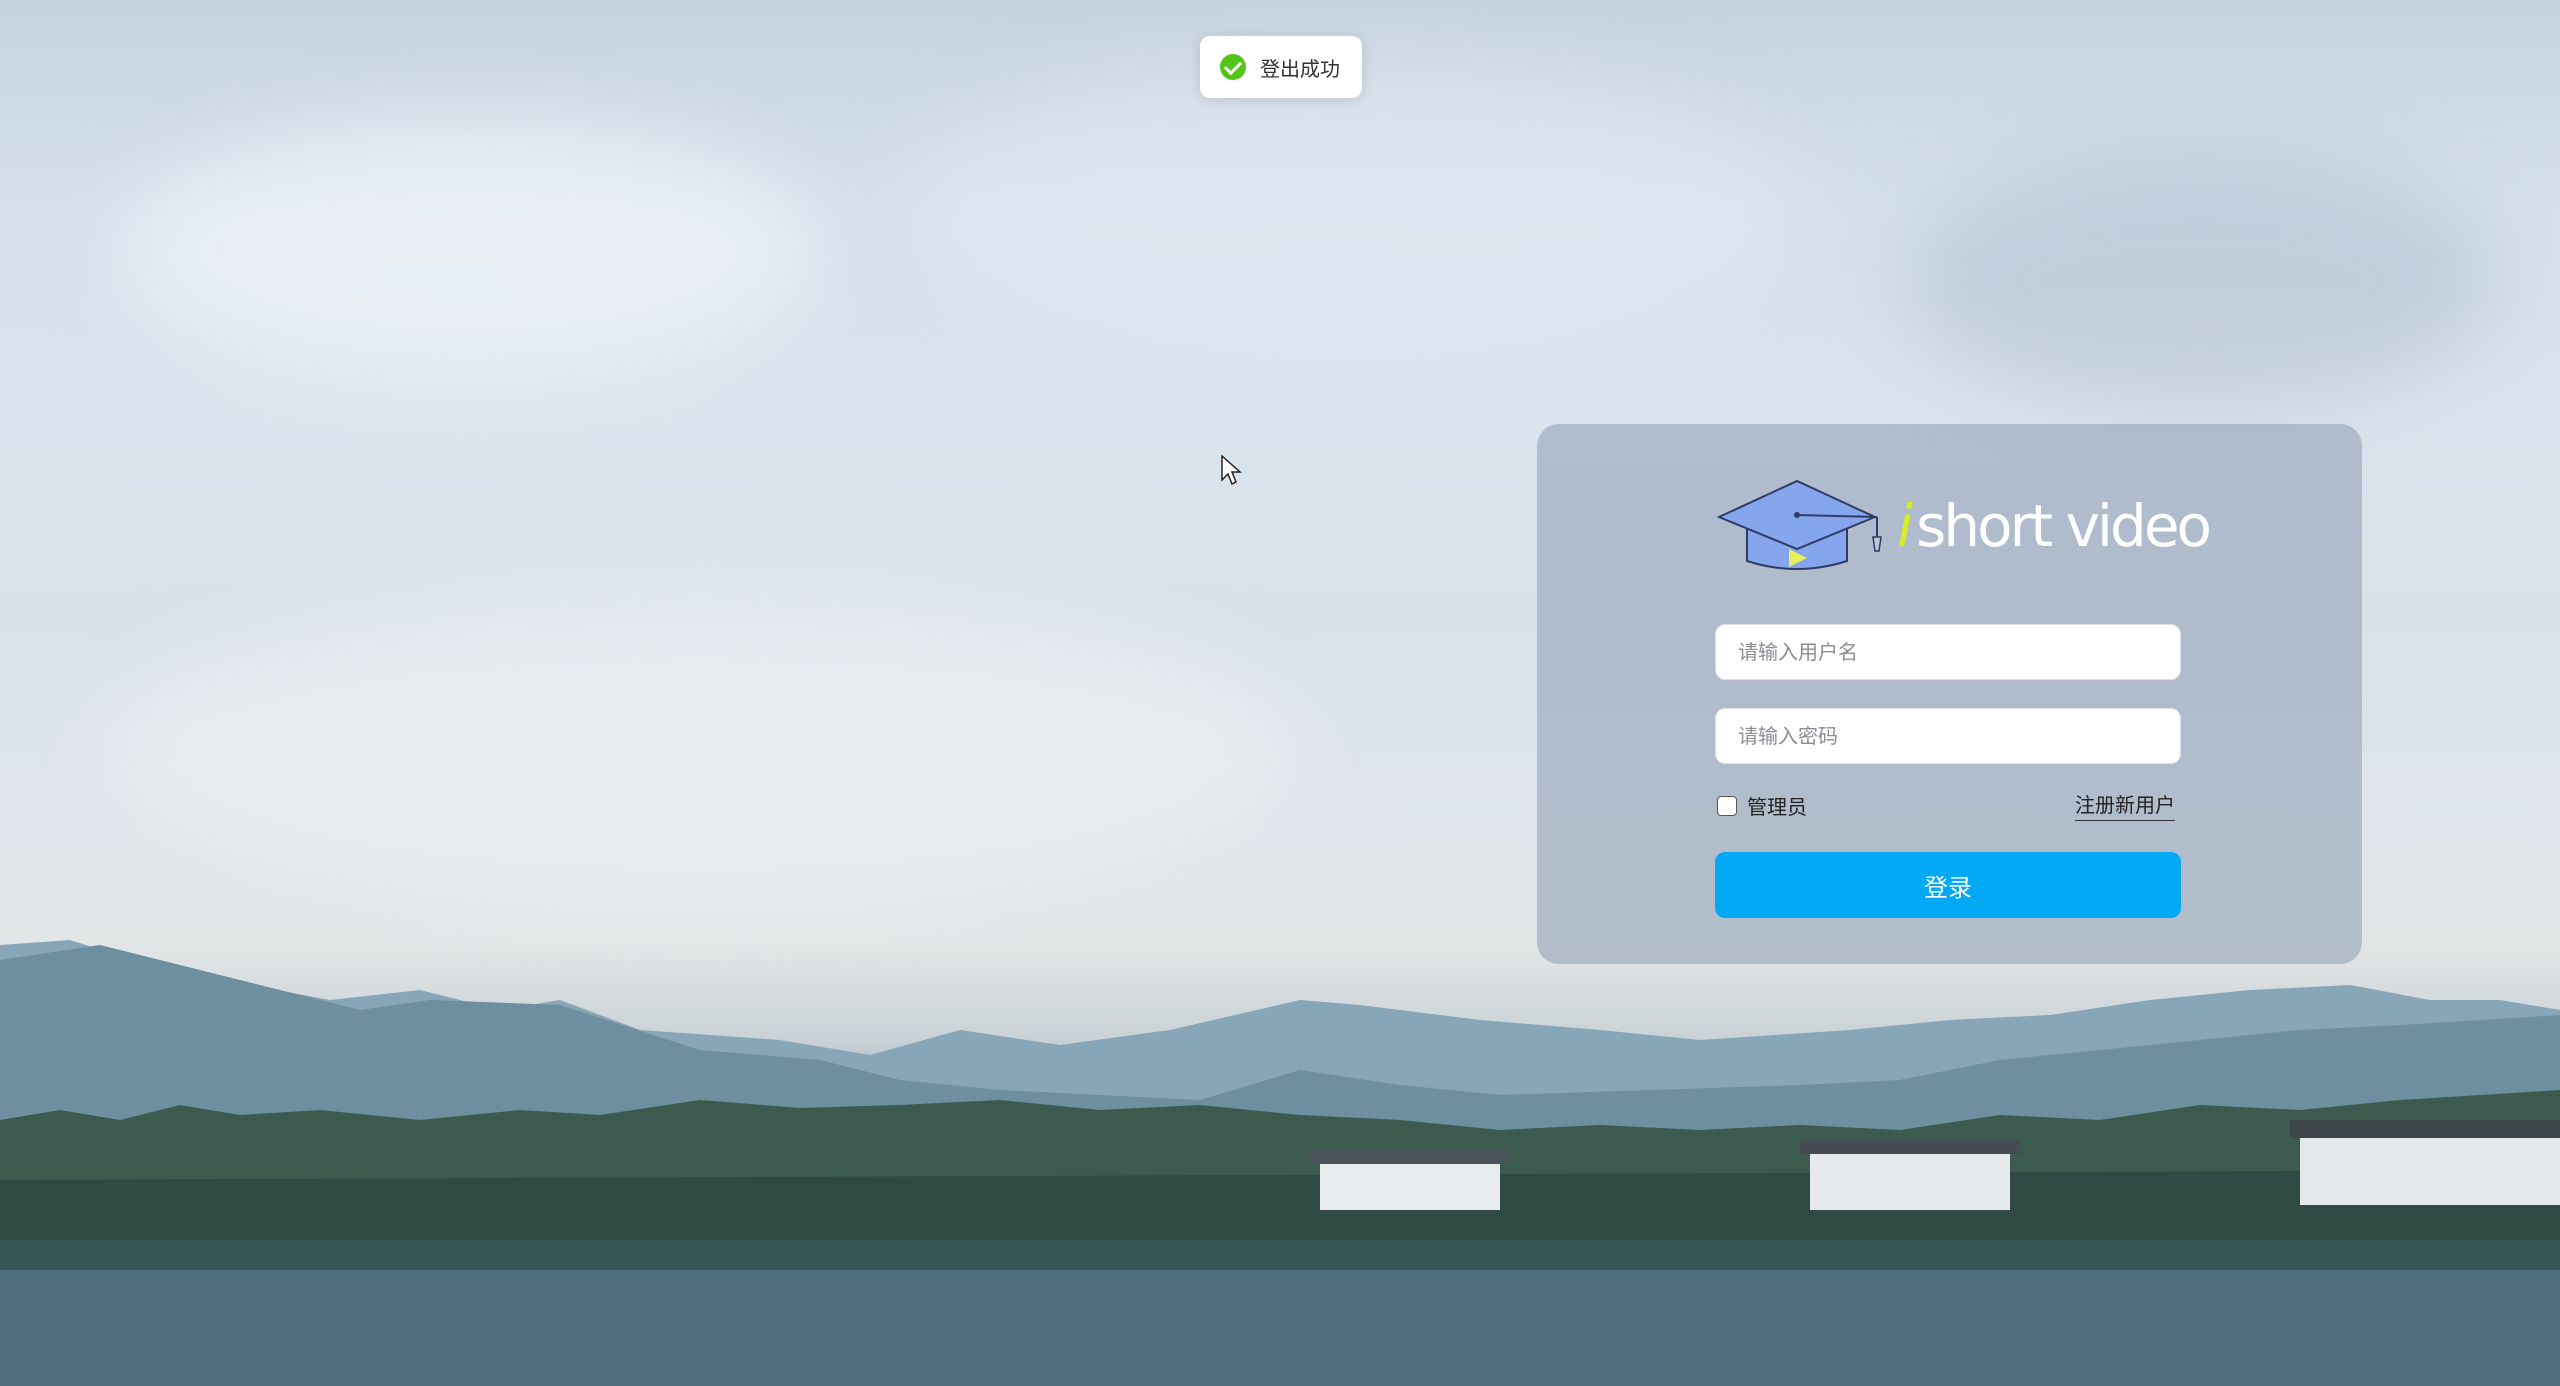 The image size is (2560, 1386). I want to click on logo-text: short video, so click(2064, 526).